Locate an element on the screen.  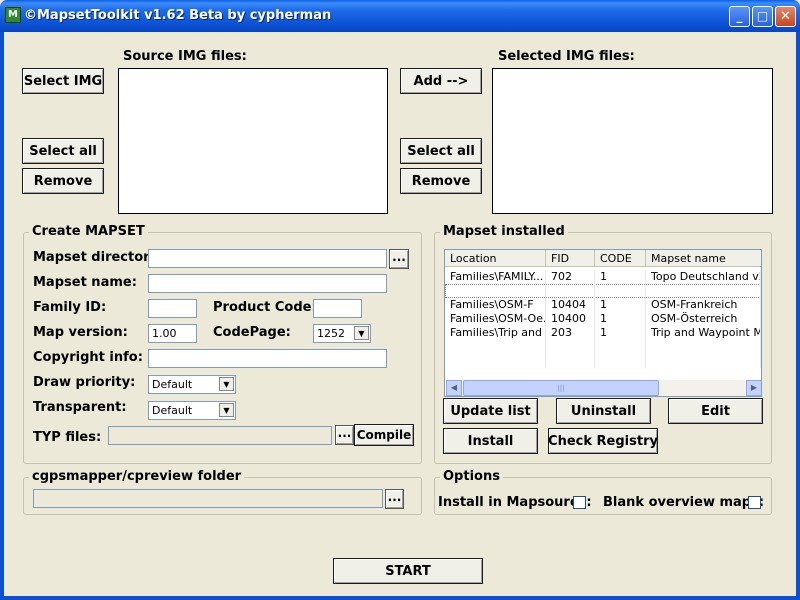
scroll-thumb: ||| is located at coordinates (561, 388).